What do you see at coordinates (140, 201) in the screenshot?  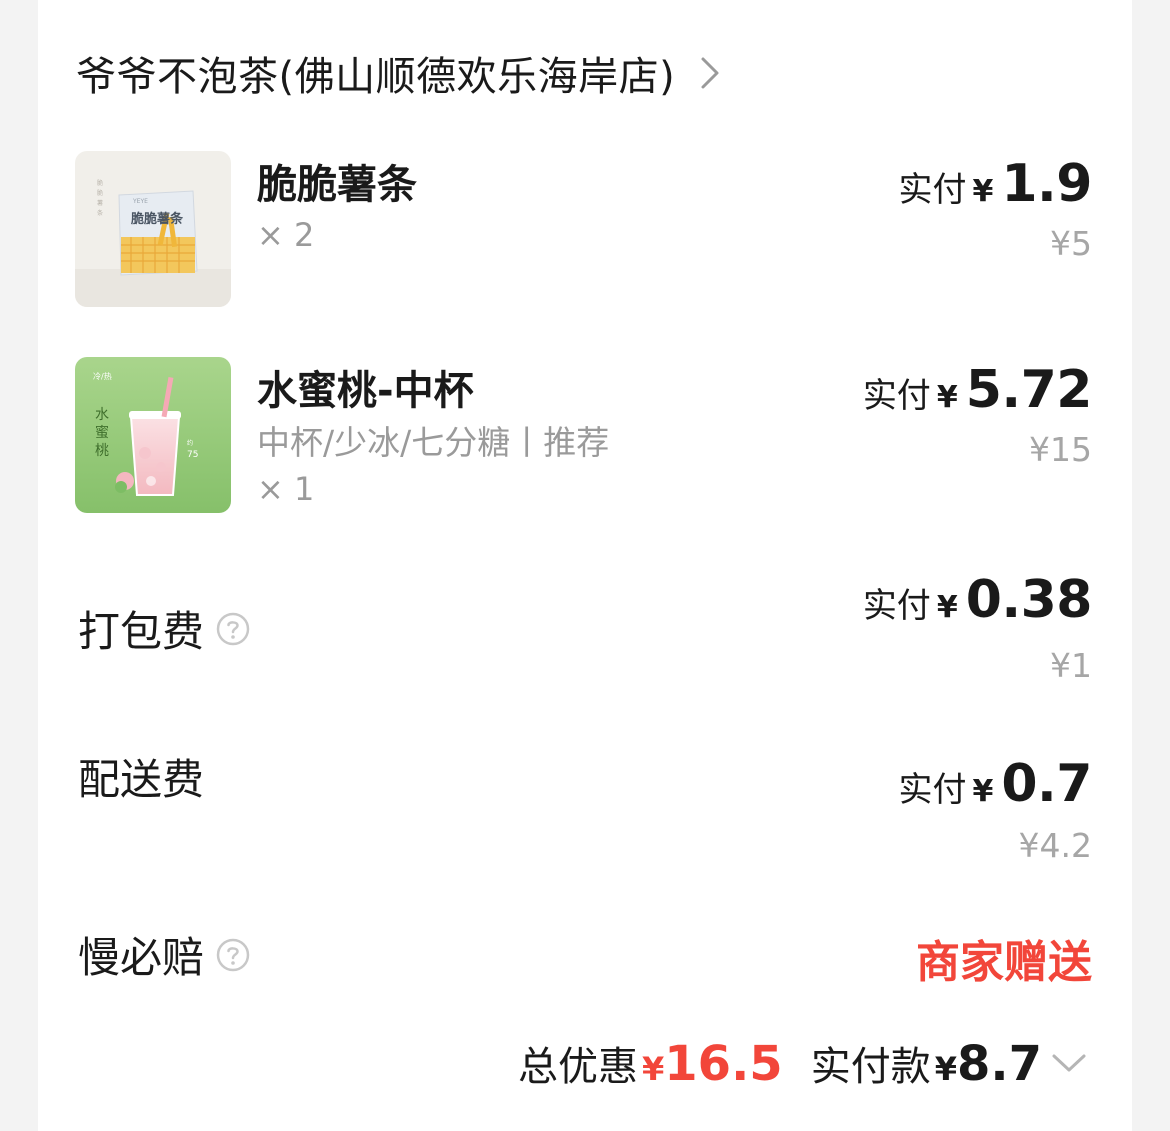 I see `svg-text: YEYE` at bounding box center [140, 201].